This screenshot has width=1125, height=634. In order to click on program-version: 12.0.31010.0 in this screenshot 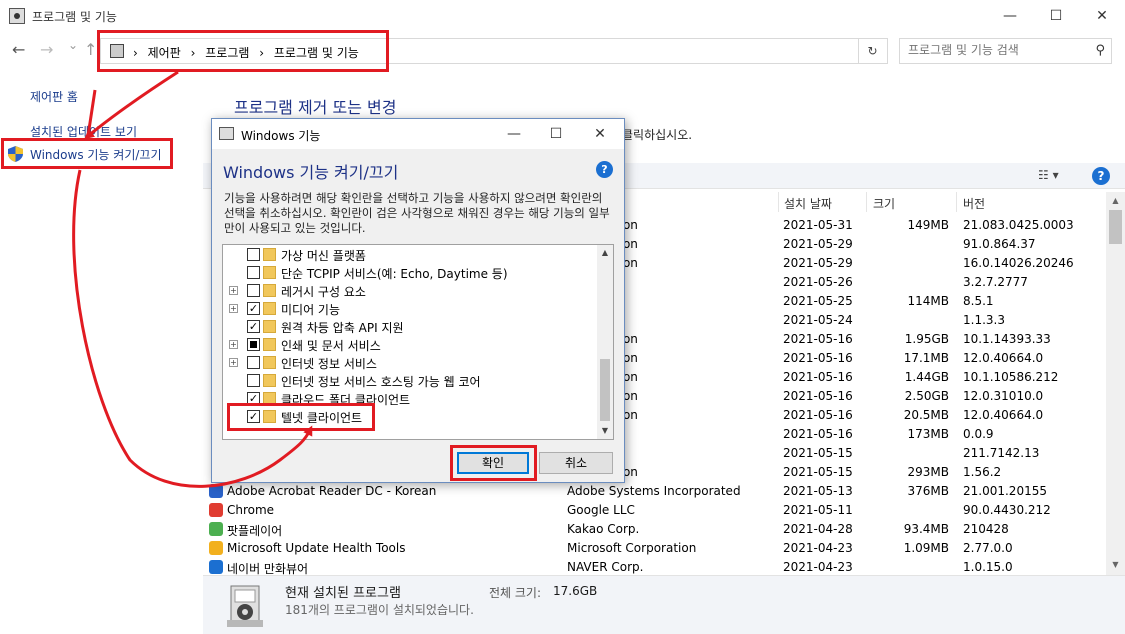, I will do `click(1003, 396)`.